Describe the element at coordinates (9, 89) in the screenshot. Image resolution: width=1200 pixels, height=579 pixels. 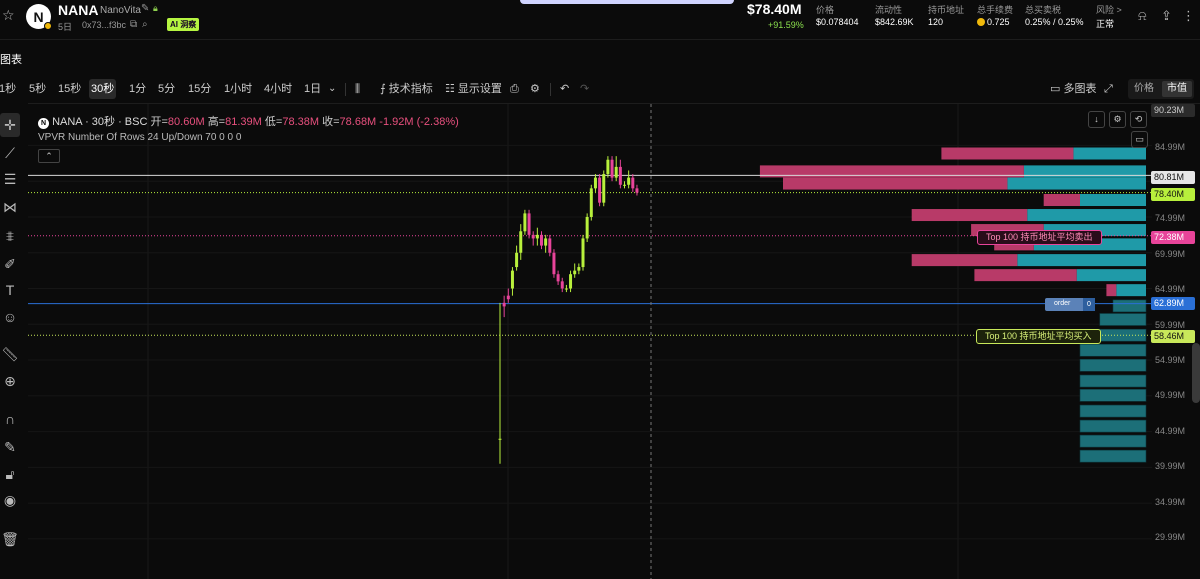
I see `interval-1s: 1秒` at that location.